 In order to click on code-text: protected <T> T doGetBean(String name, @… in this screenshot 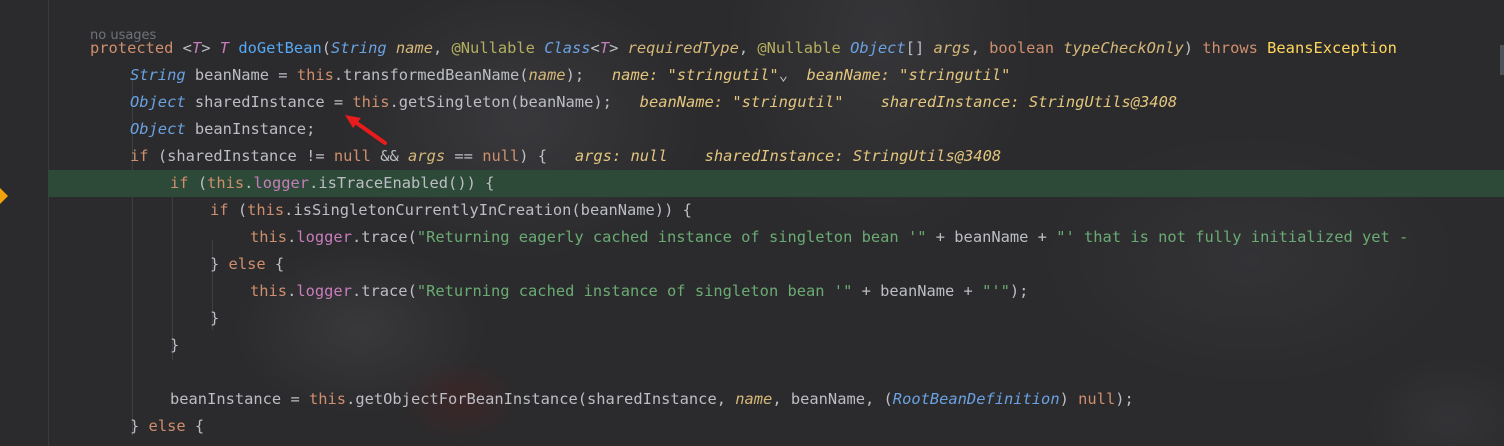, I will do `click(743, 48)`.